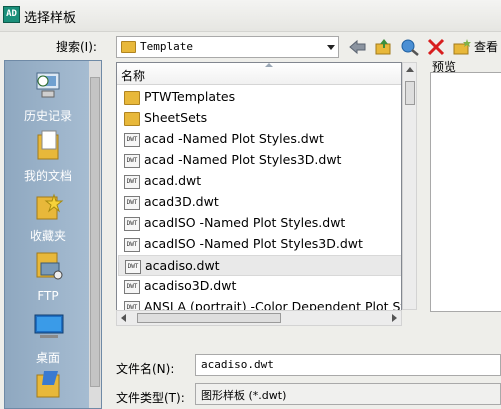 Image resolution: width=501 pixels, height=409 pixels. What do you see at coordinates (145, 369) in the screenshot?
I see `filename-label: 文件名(N):` at bounding box center [145, 369].